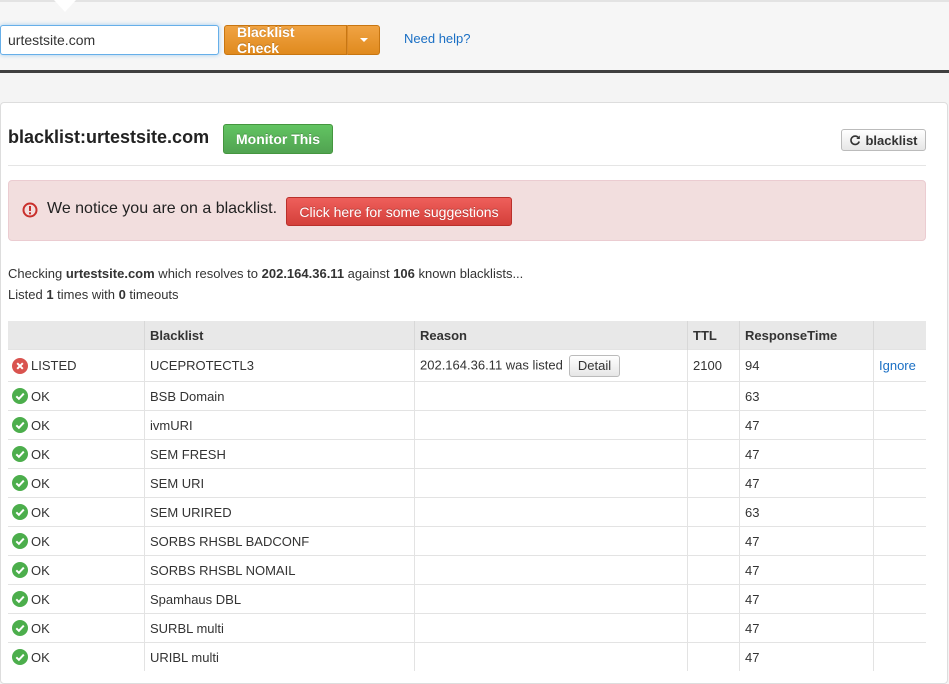  I want to click on reason-cell: 202.164.36.11 was listed Detail, so click(551, 365).